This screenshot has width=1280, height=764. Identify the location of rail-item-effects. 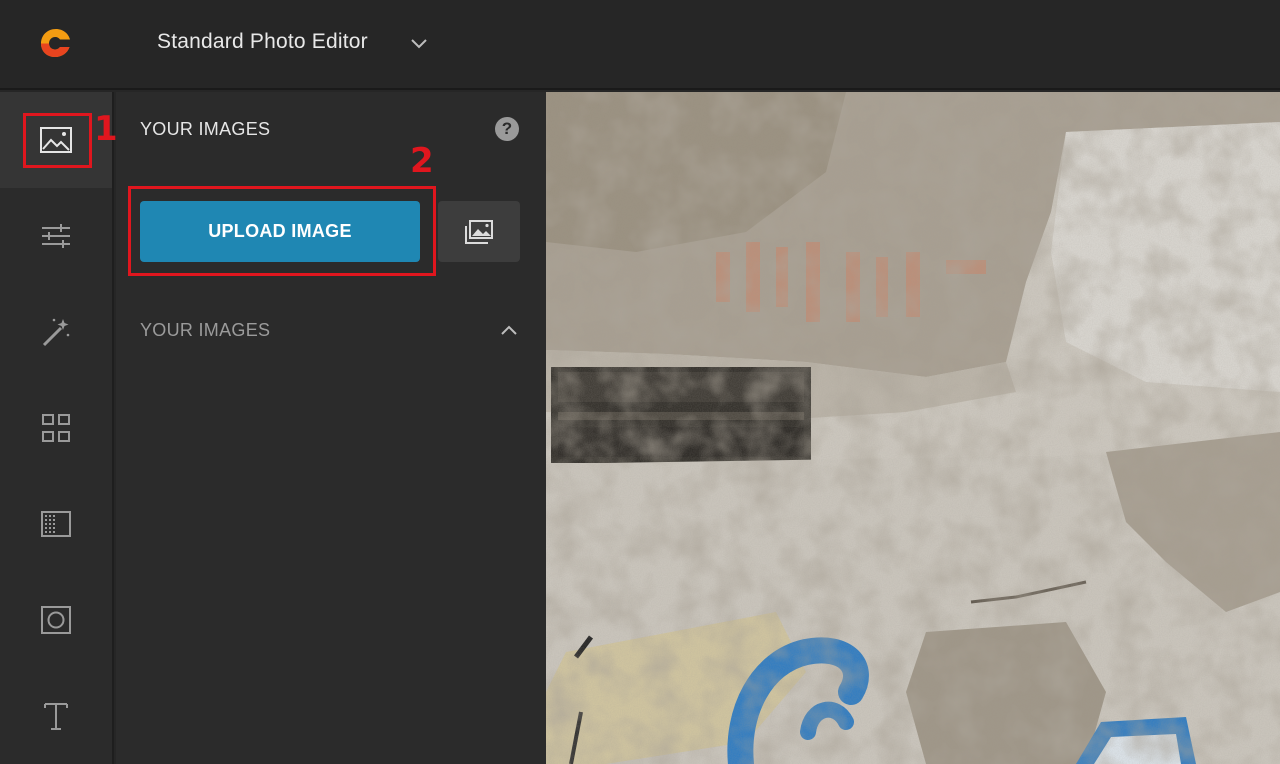
(56, 332).